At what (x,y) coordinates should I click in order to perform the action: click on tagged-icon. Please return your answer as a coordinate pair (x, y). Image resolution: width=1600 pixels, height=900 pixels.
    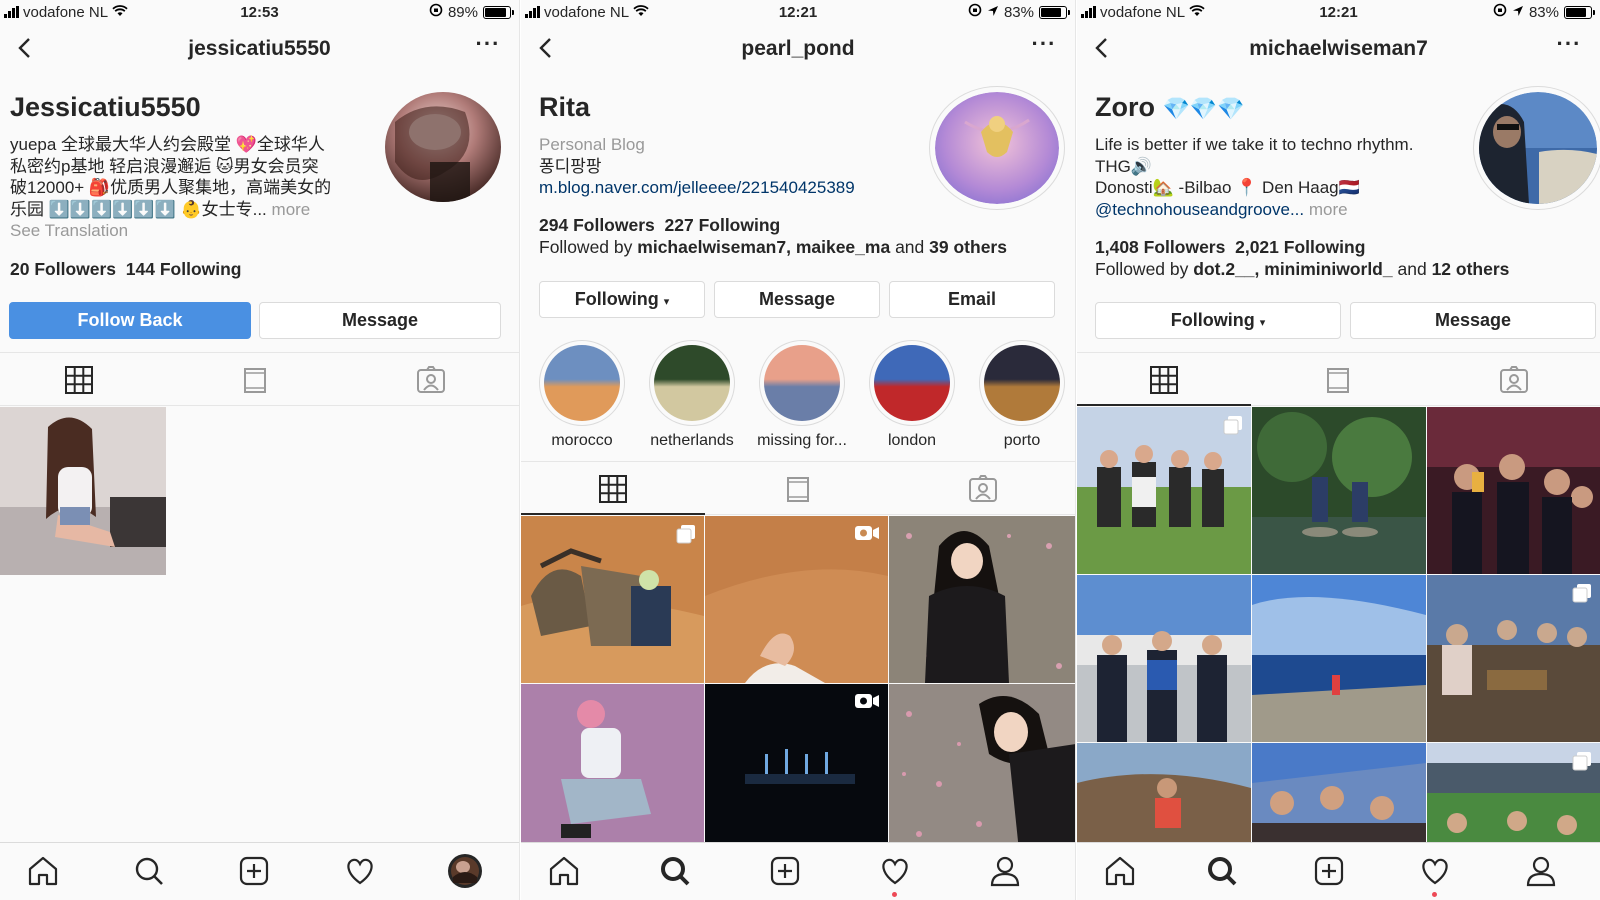
    Looking at the image, I should click on (1514, 379).